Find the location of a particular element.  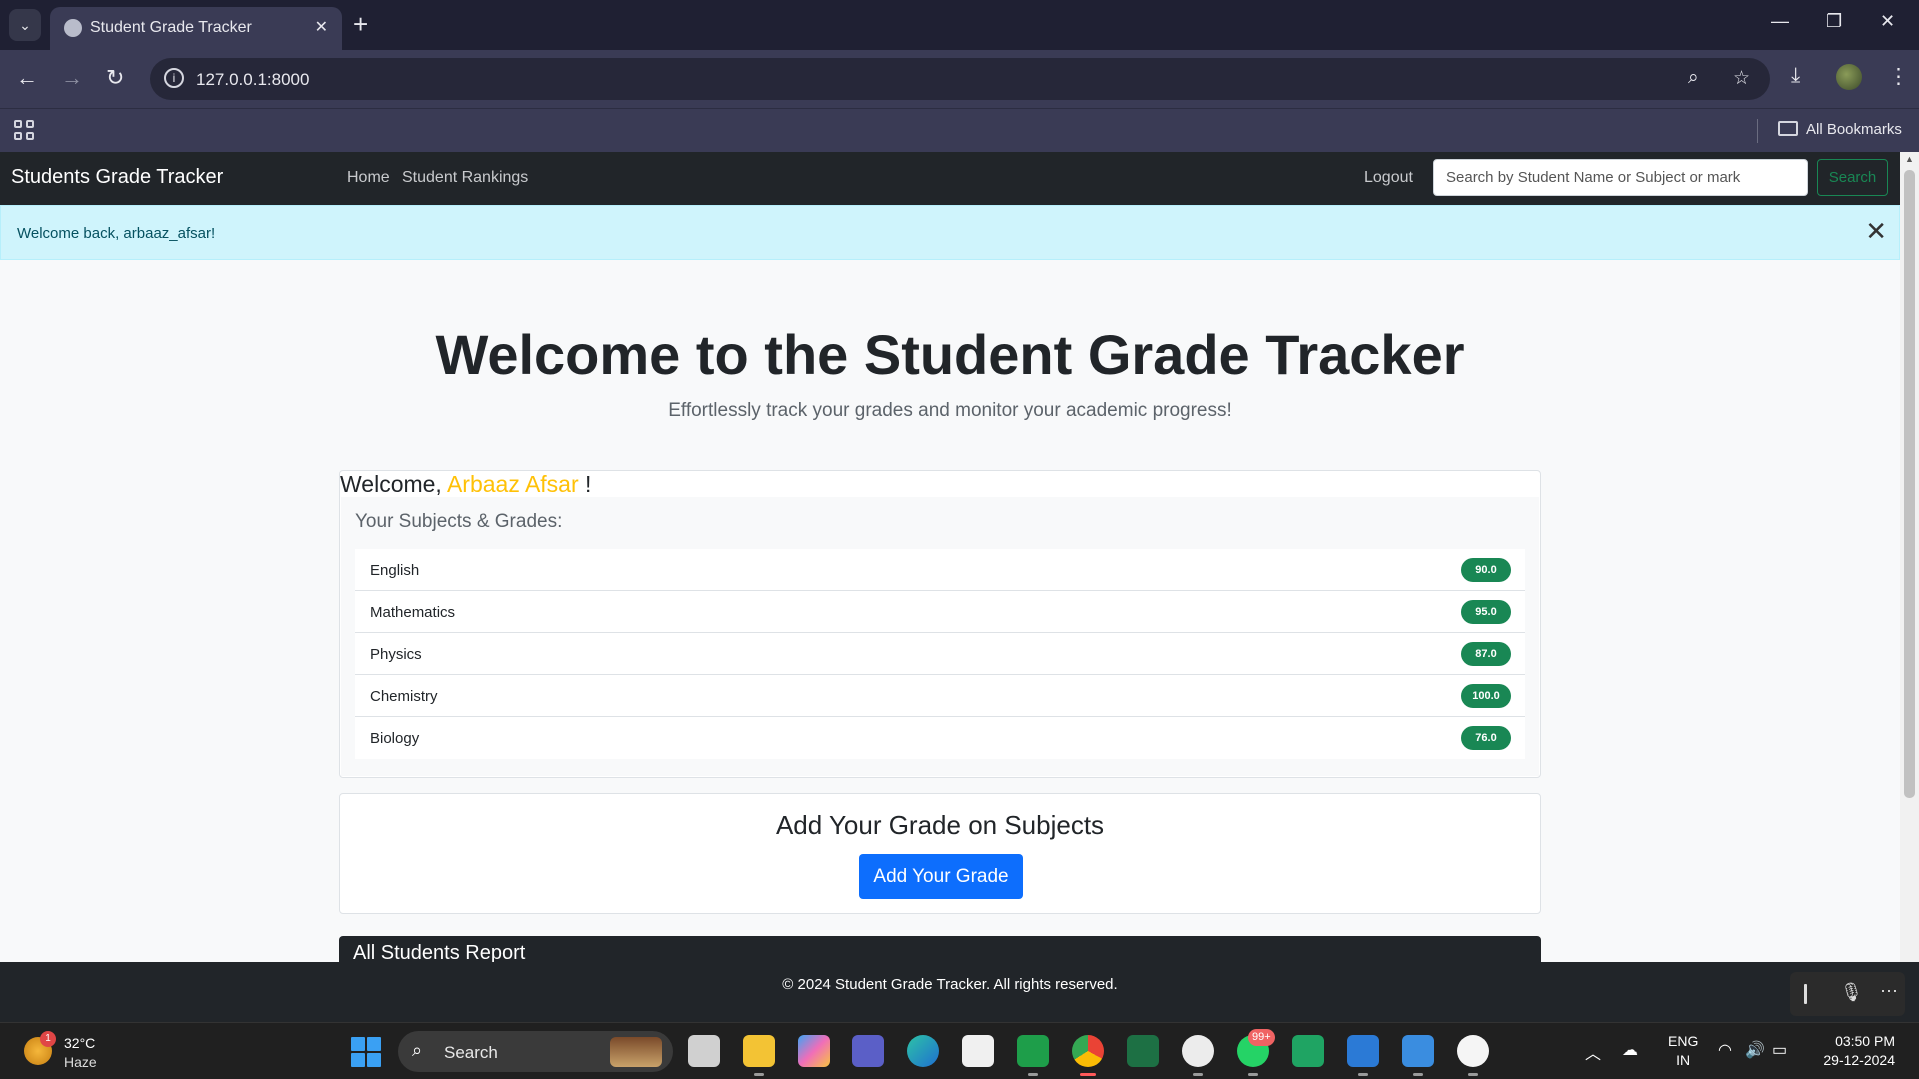

battery-icon: ▭ is located at coordinates (1779, 1050).